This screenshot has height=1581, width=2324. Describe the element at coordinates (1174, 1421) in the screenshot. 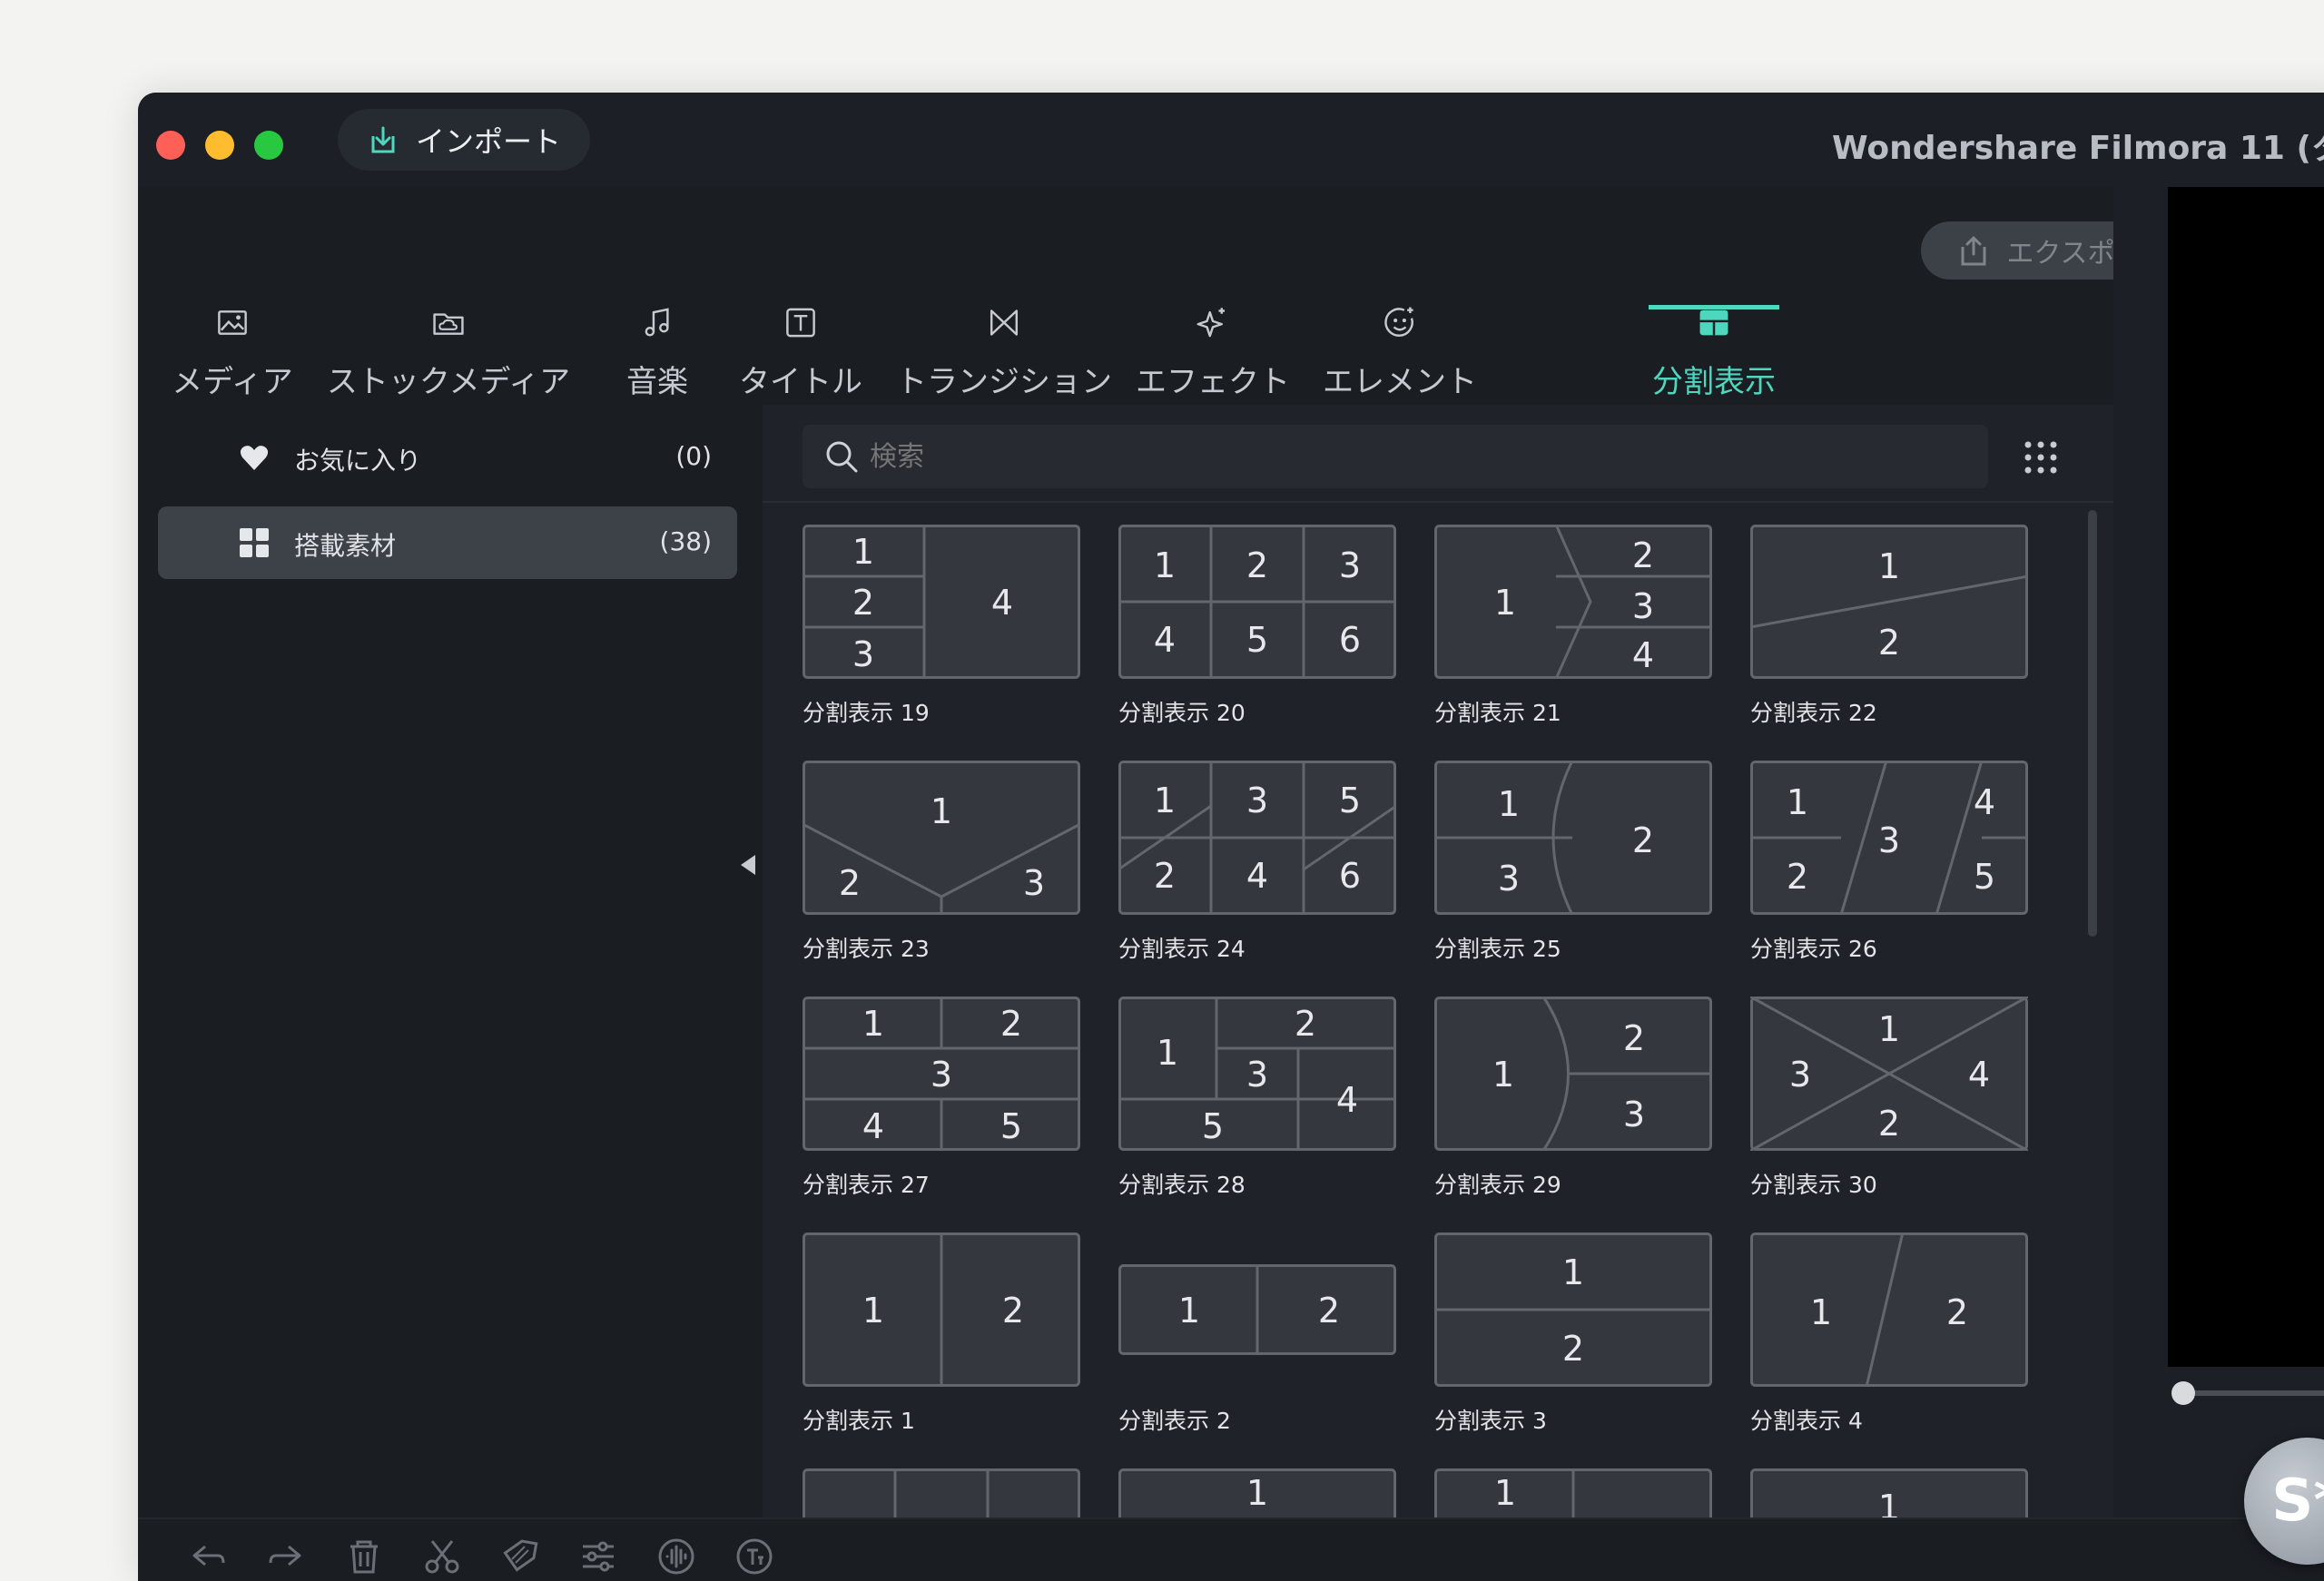

I see `split-template-label: 分割表示 2` at that location.